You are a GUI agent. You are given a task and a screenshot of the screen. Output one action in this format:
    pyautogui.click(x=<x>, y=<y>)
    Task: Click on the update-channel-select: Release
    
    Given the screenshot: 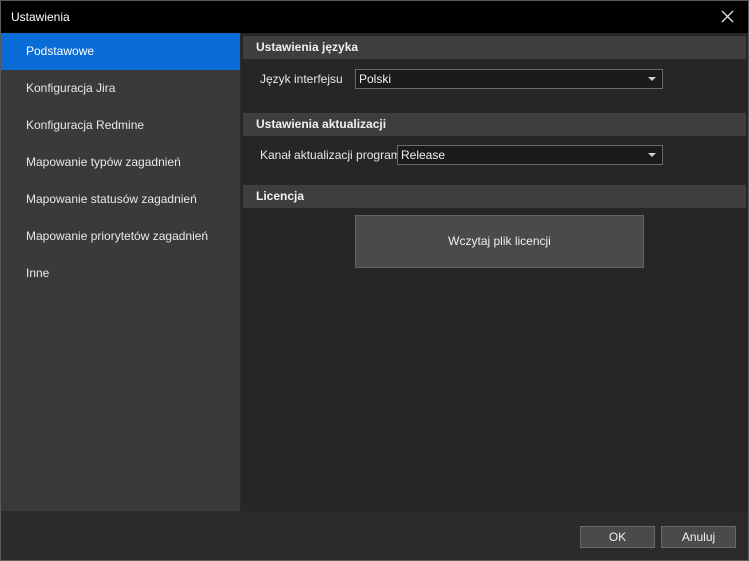 What is the action you would take?
    pyautogui.click(x=530, y=155)
    